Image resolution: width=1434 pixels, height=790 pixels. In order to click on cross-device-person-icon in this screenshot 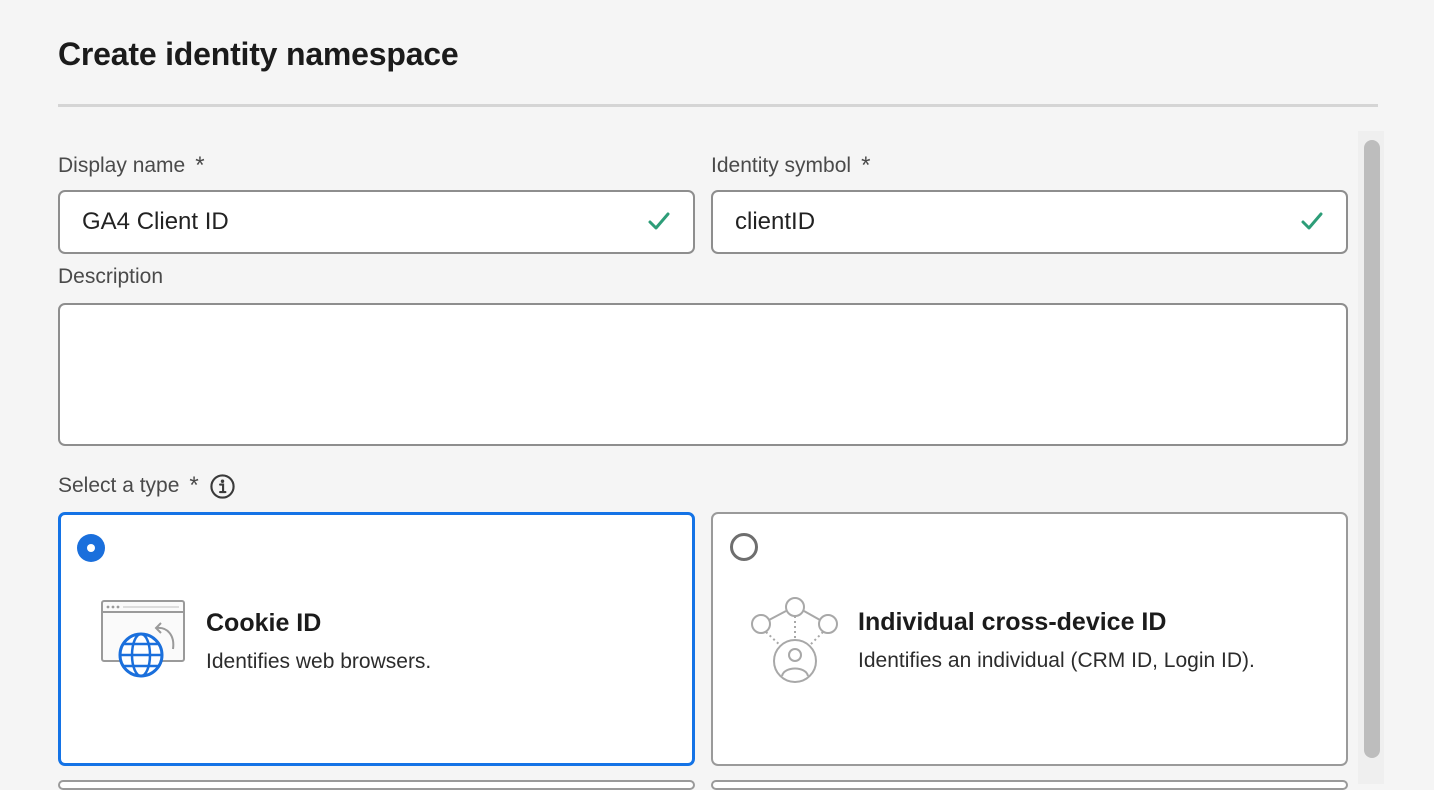, I will do `click(794, 640)`.